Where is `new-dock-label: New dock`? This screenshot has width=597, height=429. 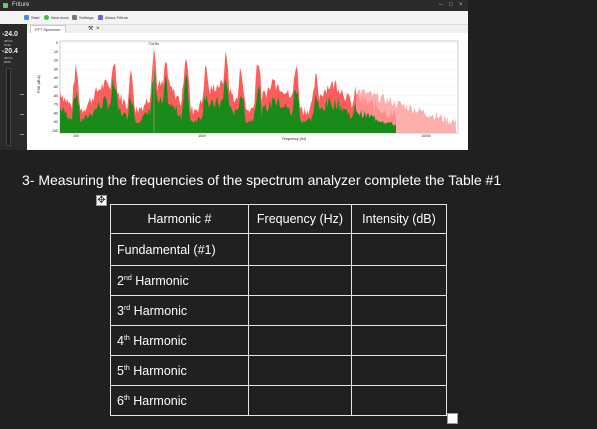 new-dock-label: New dock is located at coordinates (60, 17).